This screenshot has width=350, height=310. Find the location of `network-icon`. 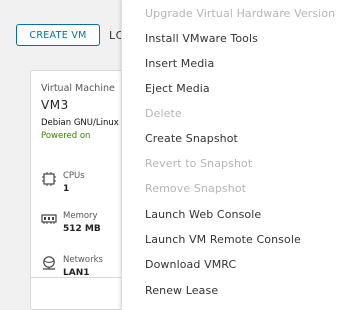

network-icon is located at coordinates (49, 262).